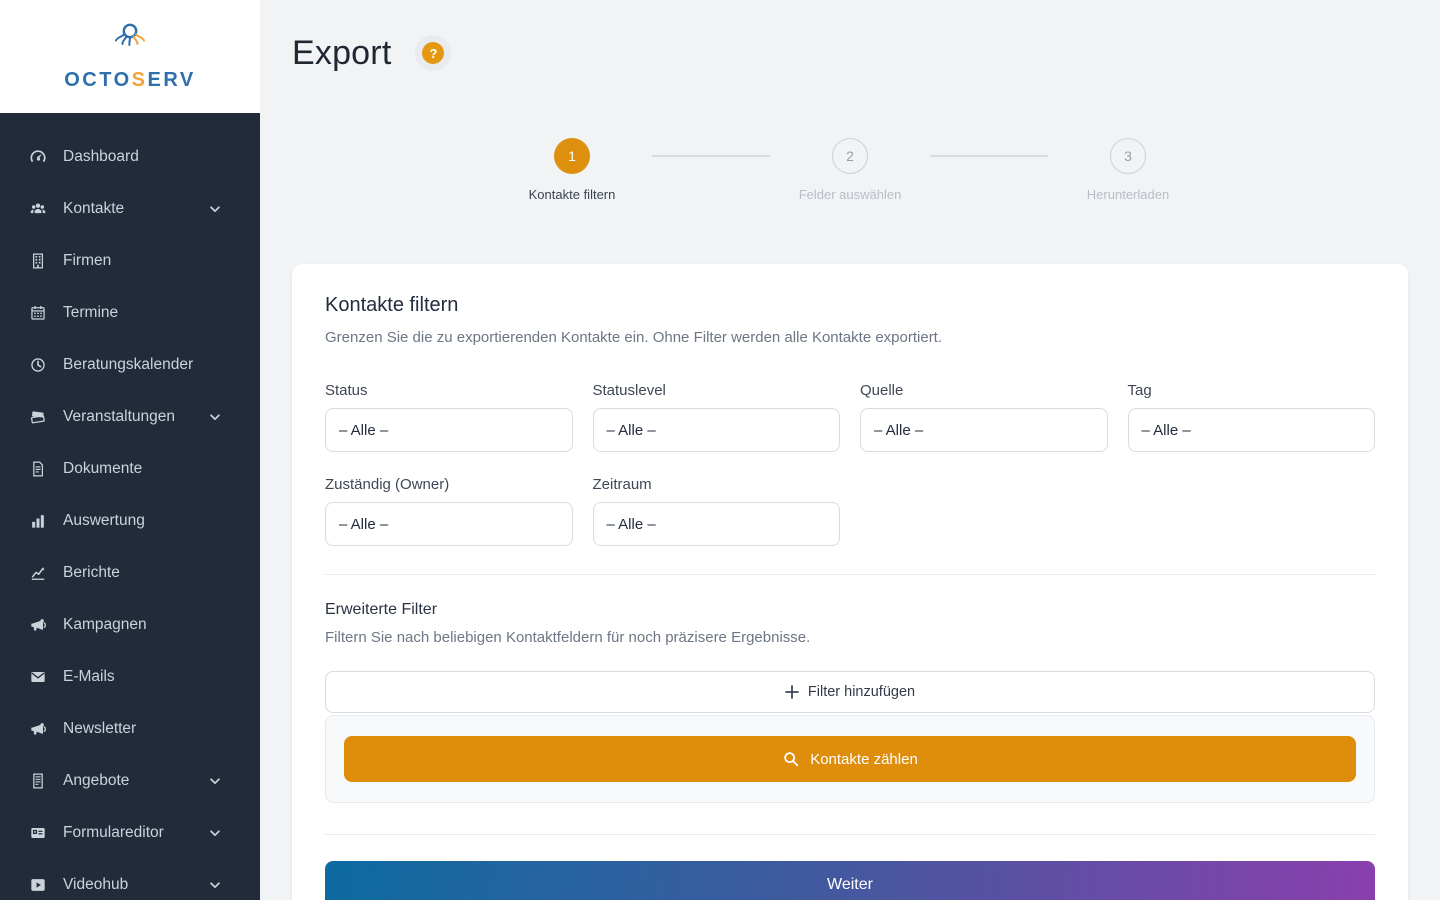 Image resolution: width=1440 pixels, height=900 pixels. I want to click on play-icon, so click(38, 885).